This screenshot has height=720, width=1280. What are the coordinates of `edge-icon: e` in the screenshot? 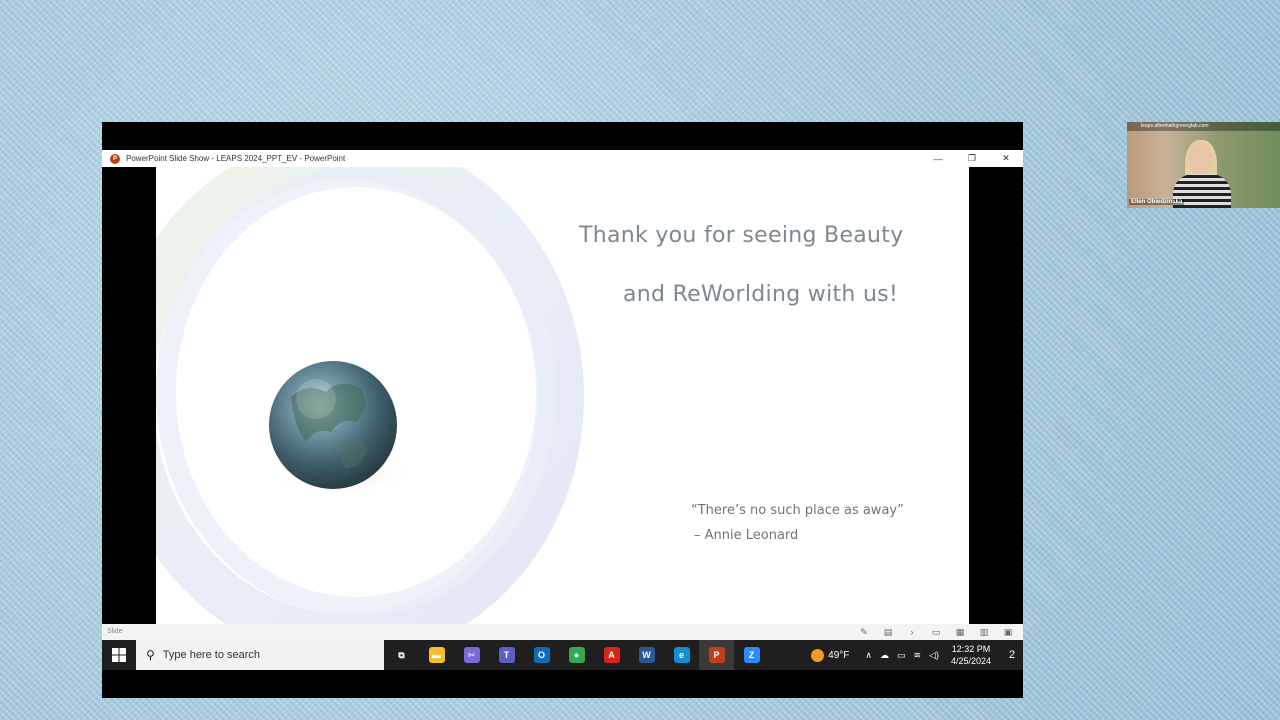 It's located at (681, 655).